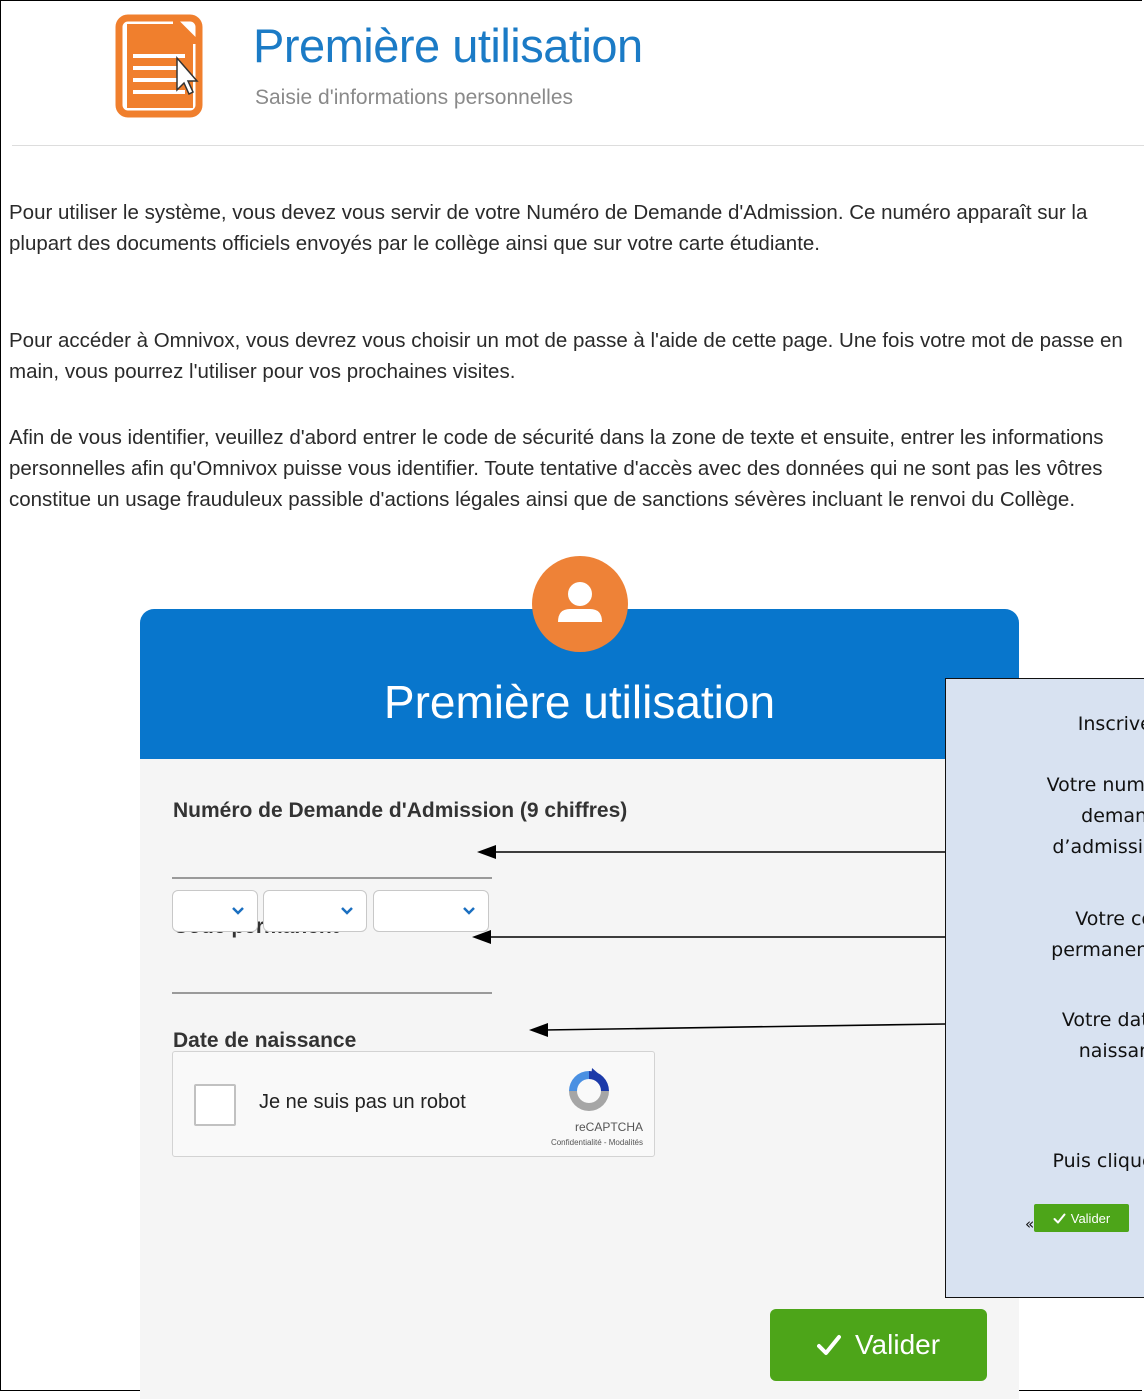  I want to click on birthdate-month-select, so click(315, 911).